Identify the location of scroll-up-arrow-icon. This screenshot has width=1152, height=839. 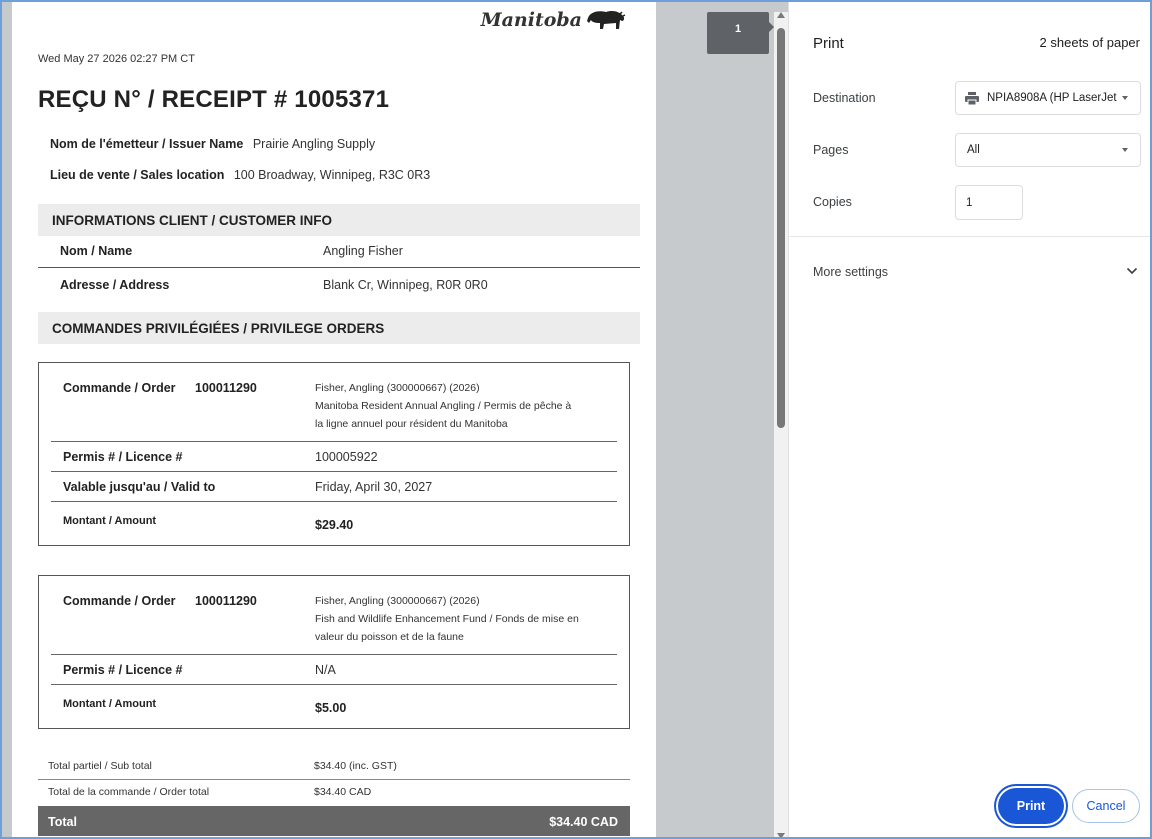
(781, 15).